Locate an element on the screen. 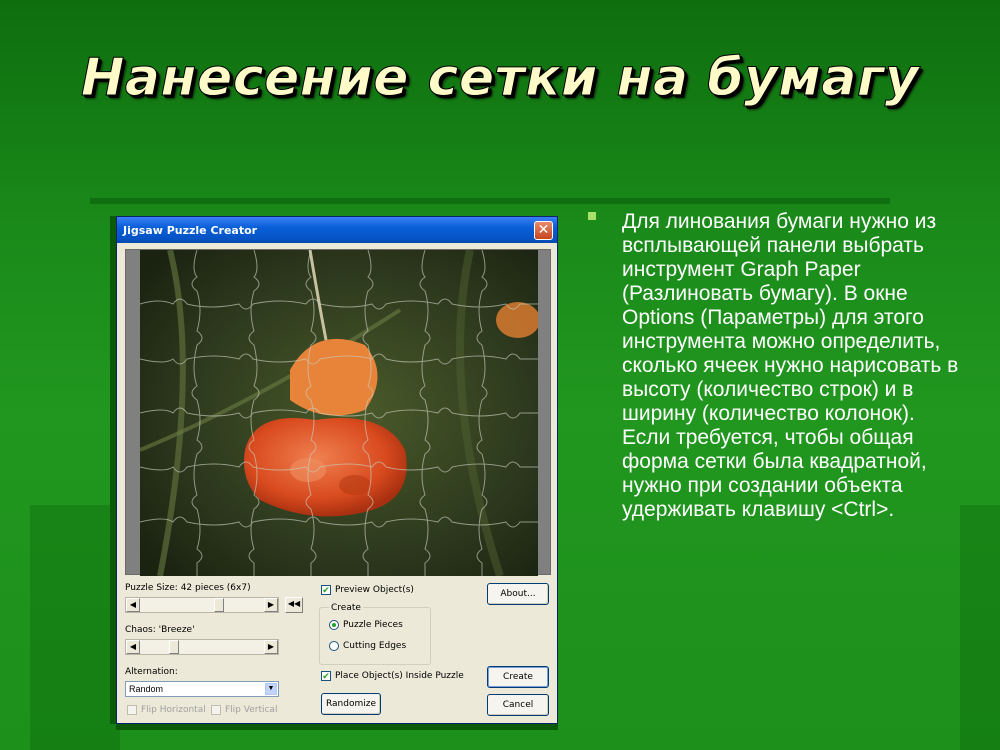 The width and height of the screenshot is (1000, 750). flip-horizontal-checkbox is located at coordinates (132, 710).